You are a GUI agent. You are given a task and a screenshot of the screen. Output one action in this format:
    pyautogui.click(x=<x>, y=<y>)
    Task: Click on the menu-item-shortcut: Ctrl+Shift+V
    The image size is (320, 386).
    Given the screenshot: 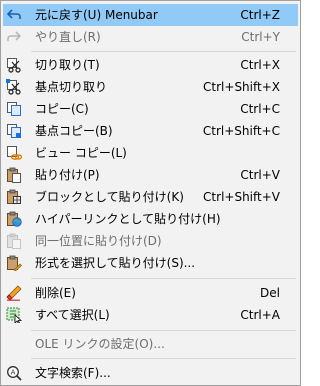 What is the action you would take?
    pyautogui.click(x=241, y=197)
    